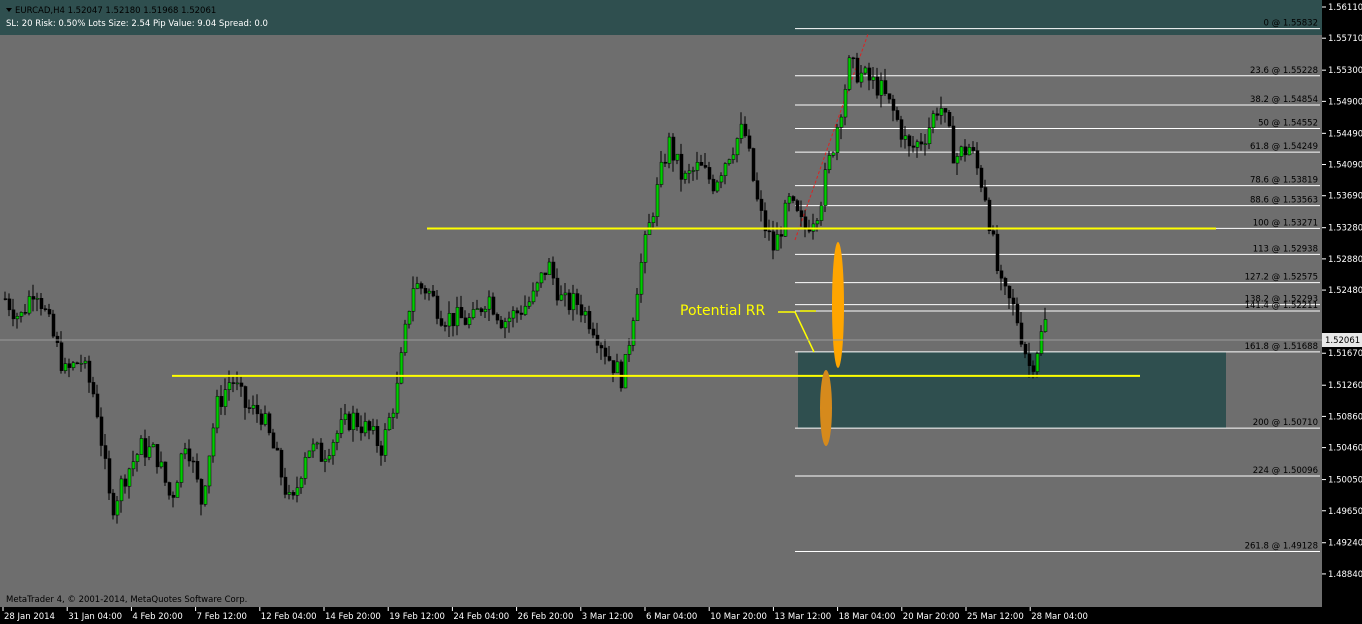  I want to click on time-tick-label: 3 Mar 12:00, so click(607, 617).